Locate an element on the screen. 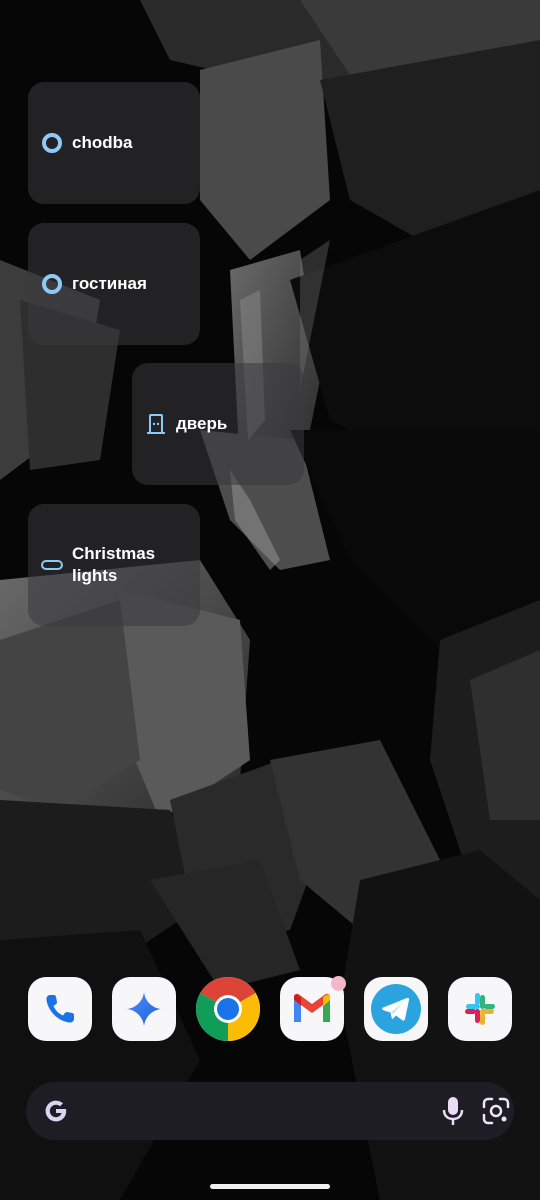  widget-label: Christmas lights is located at coordinates (114, 564).